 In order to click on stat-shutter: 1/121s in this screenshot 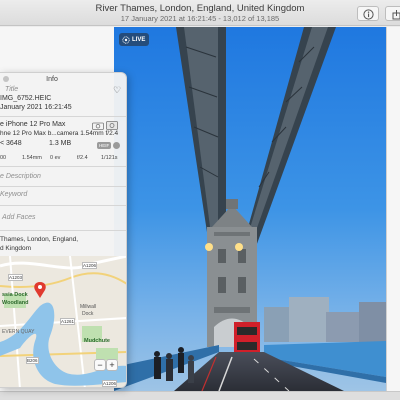, I will do `click(109, 158)`.